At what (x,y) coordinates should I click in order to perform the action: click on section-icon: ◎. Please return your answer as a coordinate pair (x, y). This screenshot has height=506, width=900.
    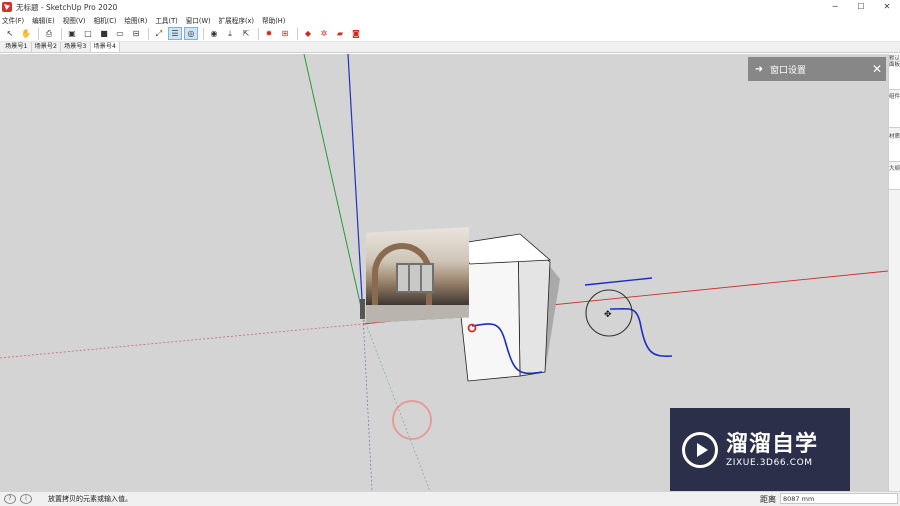
    Looking at the image, I should click on (191, 33).